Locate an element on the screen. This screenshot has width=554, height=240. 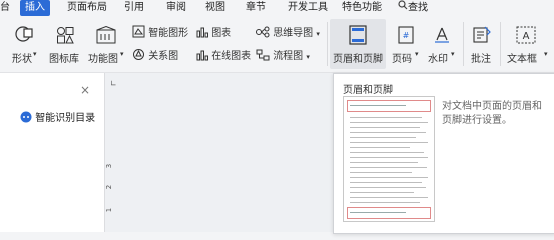
shape-label: 形状 is located at coordinates (22, 59).